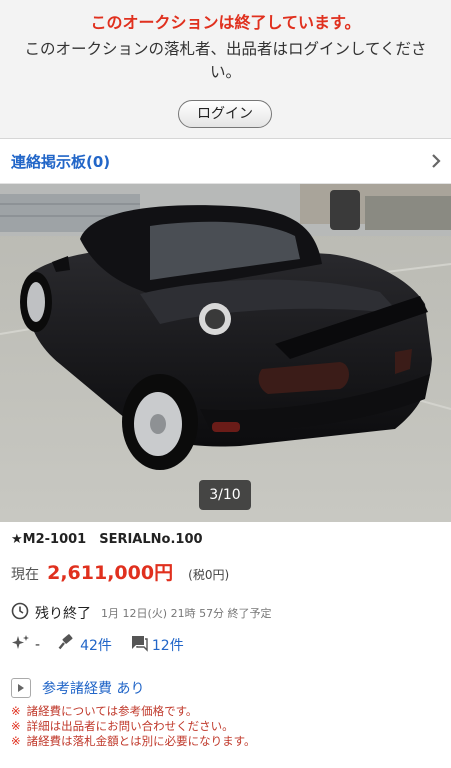  I want to click on featured-count: -, so click(38, 645).